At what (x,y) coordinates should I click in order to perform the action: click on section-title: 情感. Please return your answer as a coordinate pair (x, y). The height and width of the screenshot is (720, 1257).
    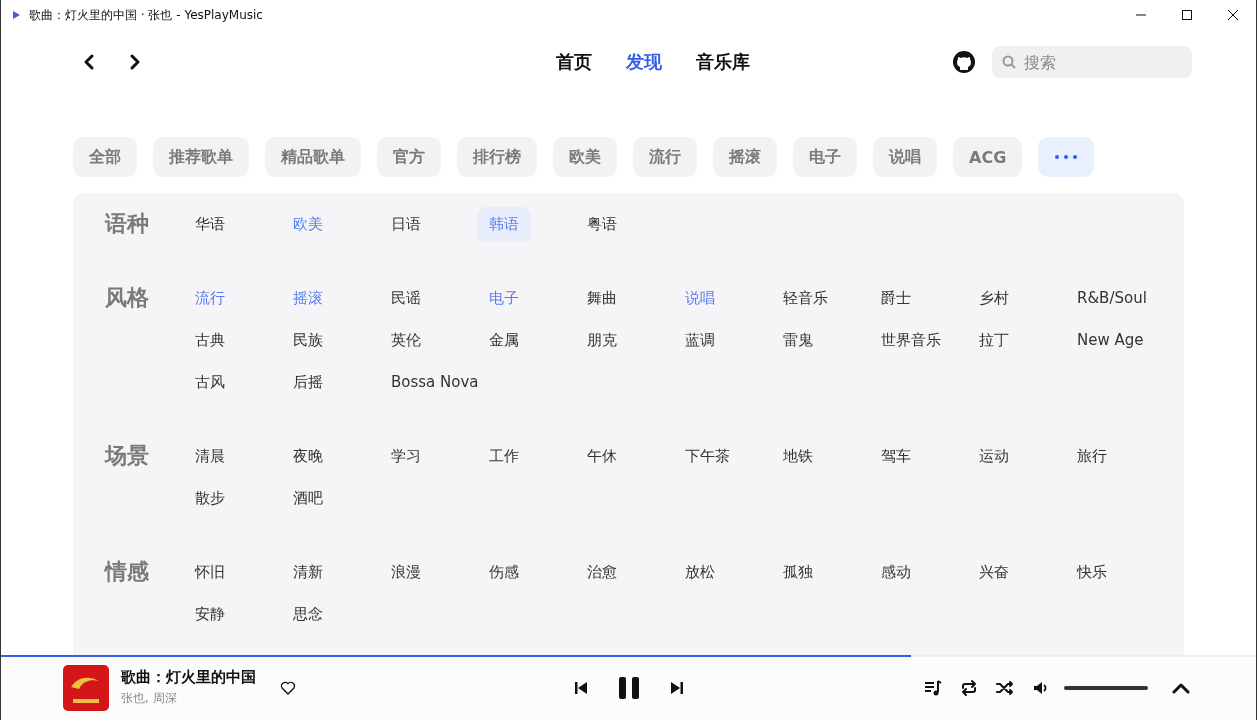
    Looking at the image, I should click on (127, 572).